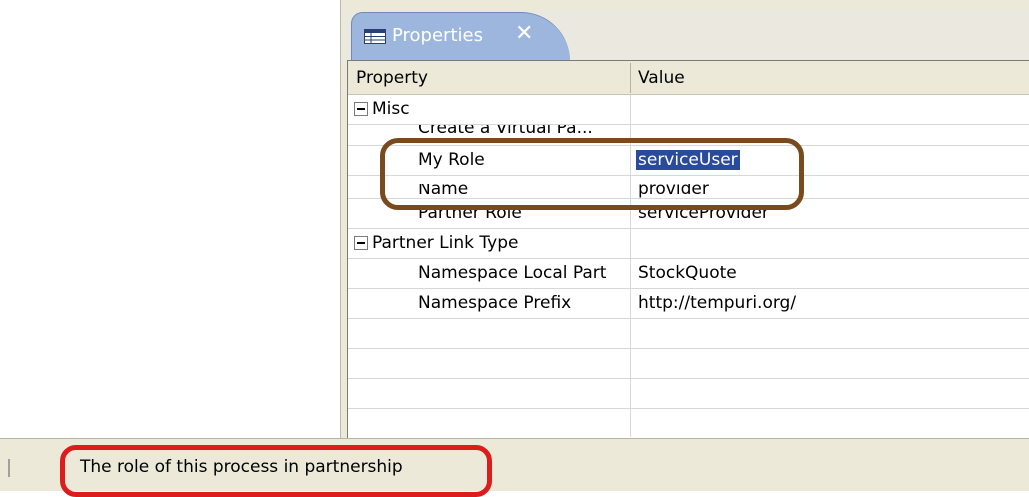 This screenshot has width=1029, height=497. What do you see at coordinates (437, 35) in the screenshot?
I see `tab-title: Properties` at bounding box center [437, 35].